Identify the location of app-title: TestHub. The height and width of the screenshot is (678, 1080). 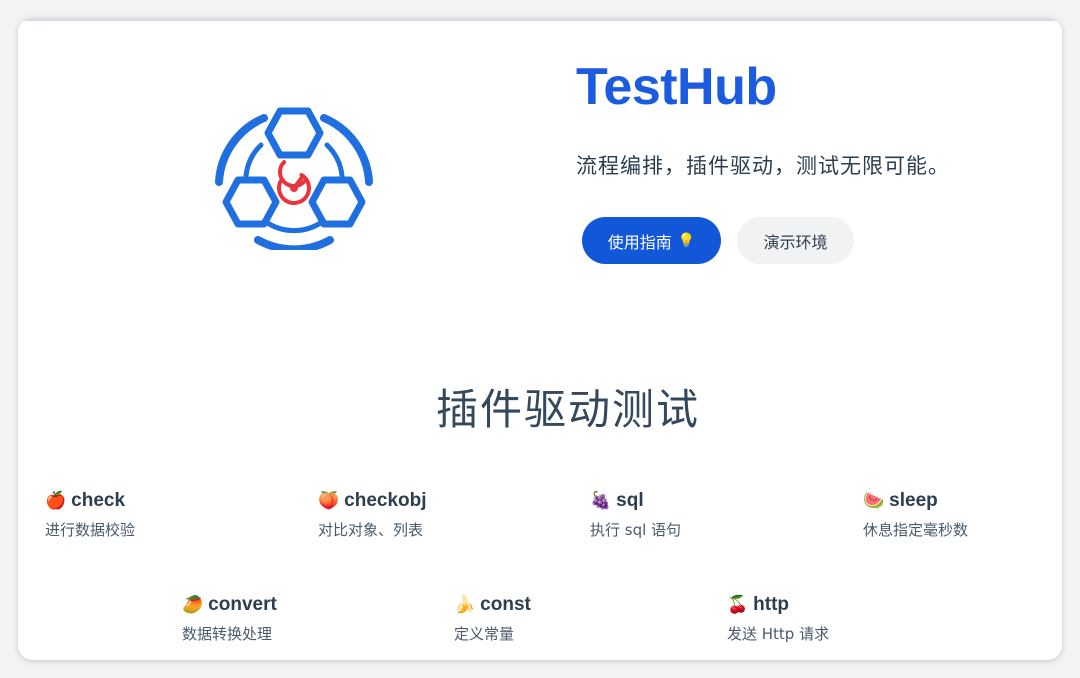
(676, 87).